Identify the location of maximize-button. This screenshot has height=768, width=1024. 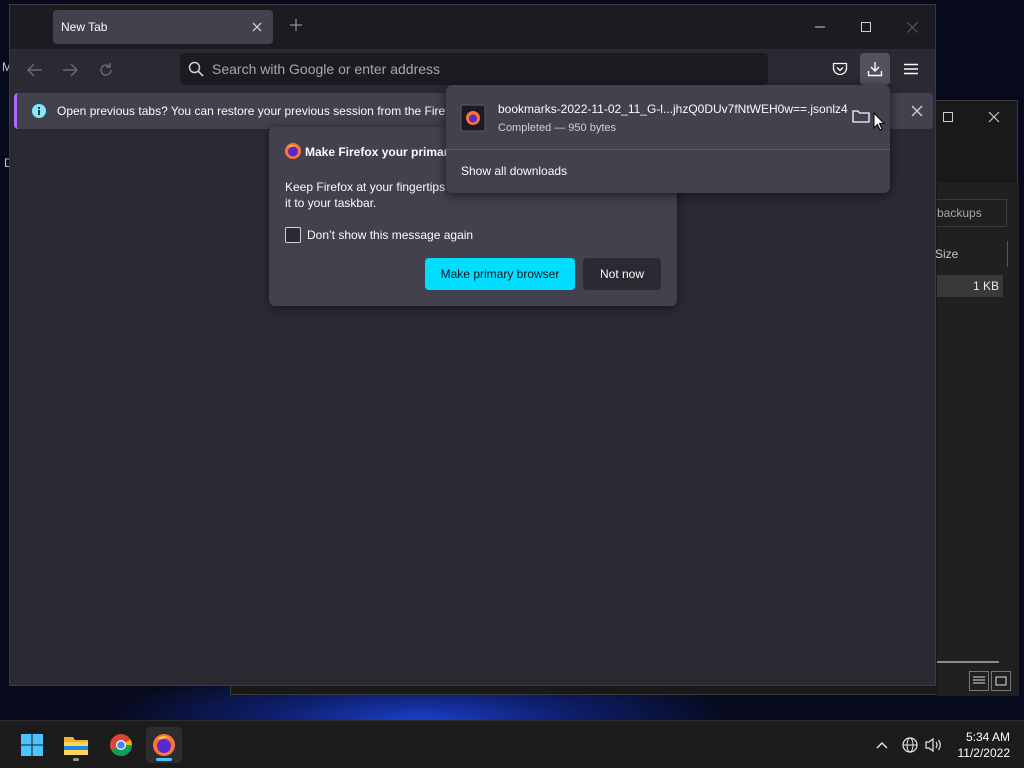
(866, 27).